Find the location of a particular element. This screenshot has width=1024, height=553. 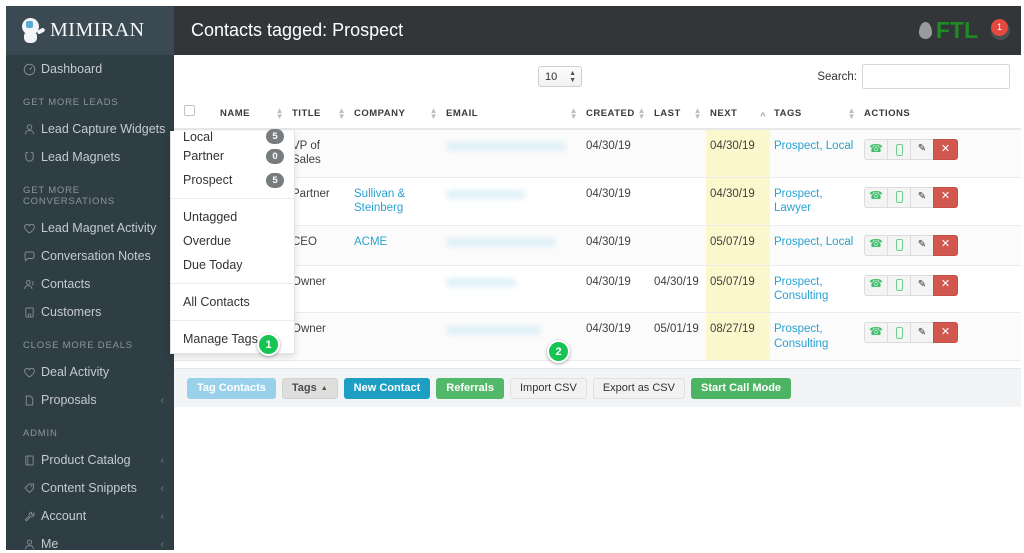

tags-menu-item-local: Local 5 is located at coordinates (232, 136).